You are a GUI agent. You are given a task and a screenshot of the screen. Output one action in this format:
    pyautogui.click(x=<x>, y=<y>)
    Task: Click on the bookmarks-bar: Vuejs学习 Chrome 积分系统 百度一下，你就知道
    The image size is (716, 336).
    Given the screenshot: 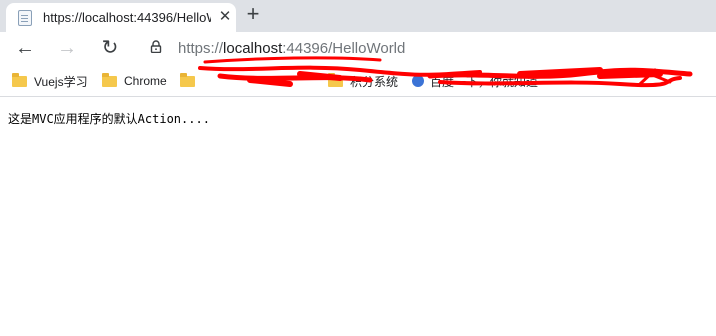 What is the action you would take?
    pyautogui.click(x=358, y=80)
    